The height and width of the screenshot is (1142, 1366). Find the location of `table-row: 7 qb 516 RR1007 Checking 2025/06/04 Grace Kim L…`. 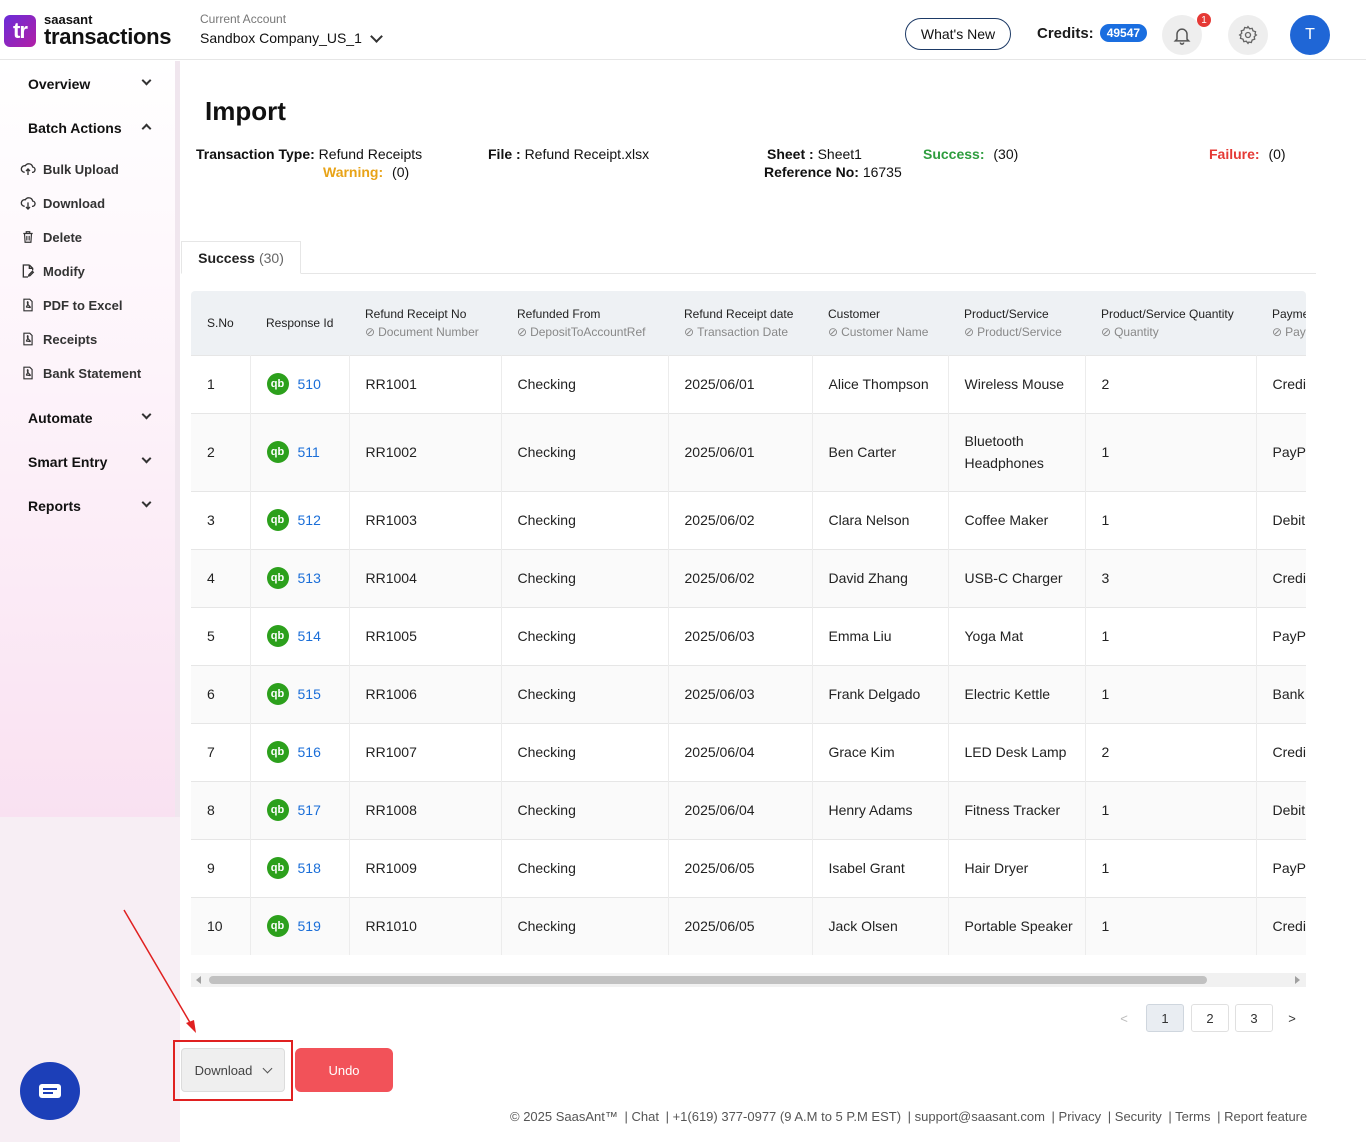

table-row: 7 qb 516 RR1007 Checking 2025/06/04 Grace Kim L… is located at coordinates (748, 751).